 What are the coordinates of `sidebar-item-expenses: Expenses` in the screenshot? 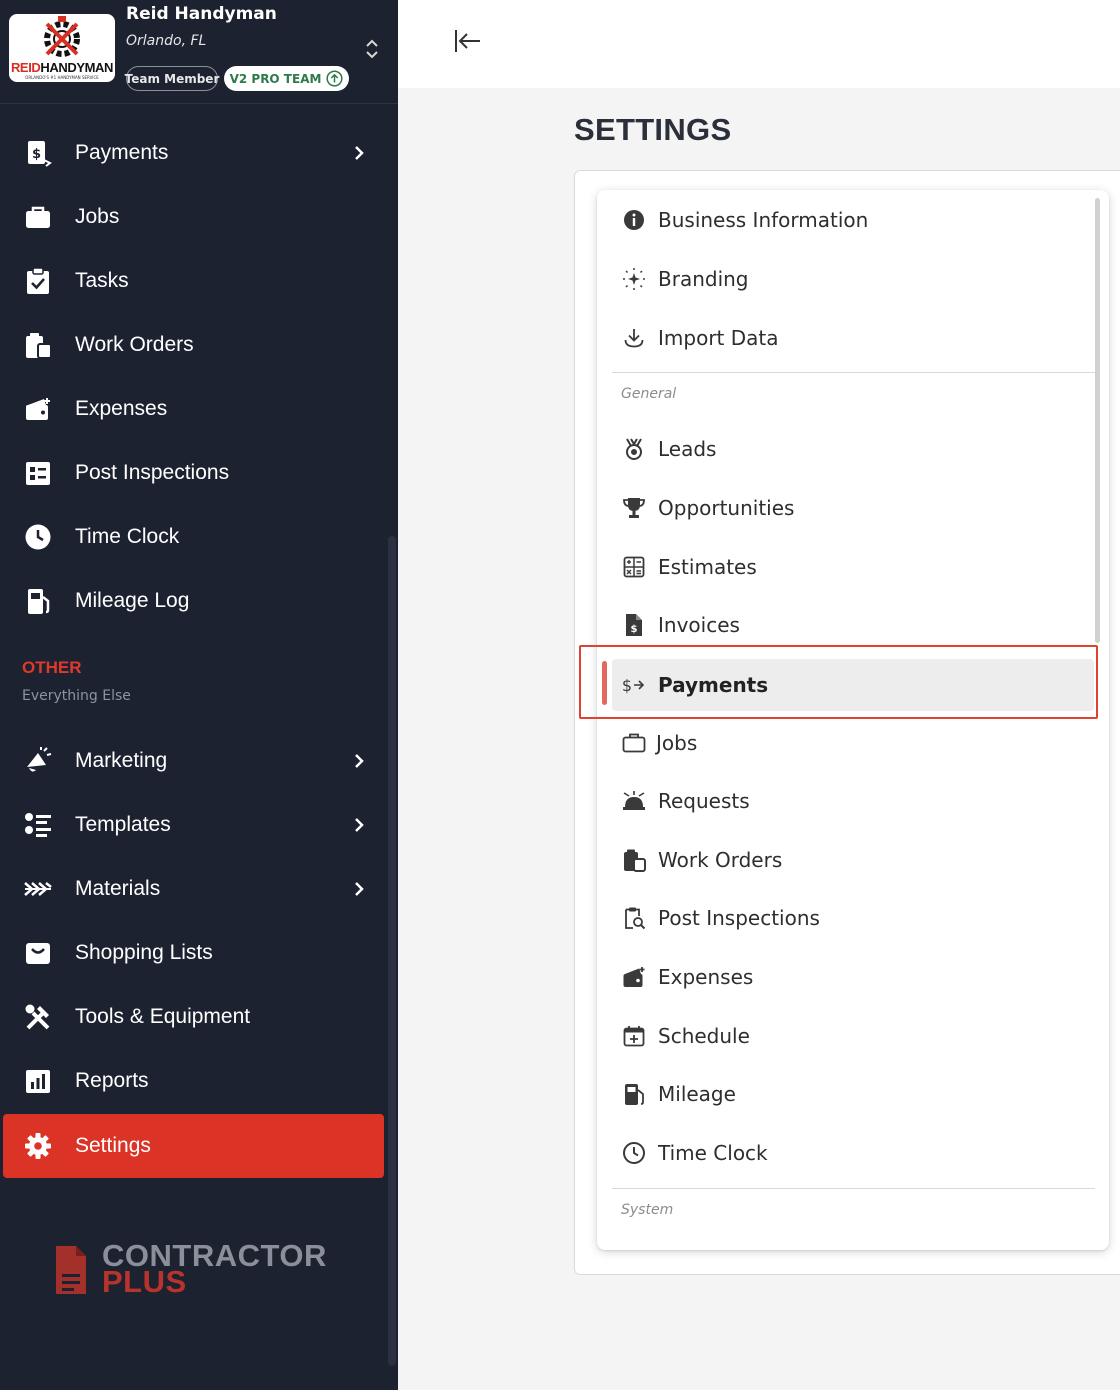 It's located at (199, 409).